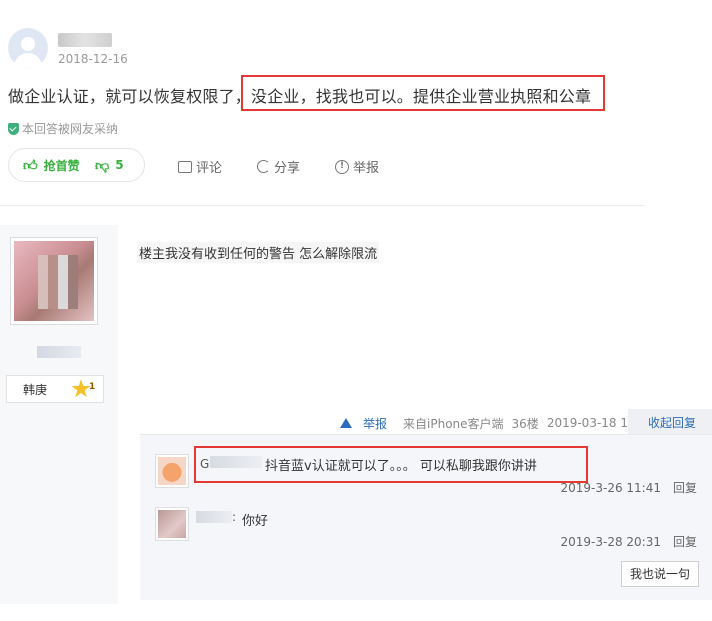 The width and height of the screenshot is (712, 621). Describe the element at coordinates (322, 205) in the screenshot. I see `section-divider` at that location.